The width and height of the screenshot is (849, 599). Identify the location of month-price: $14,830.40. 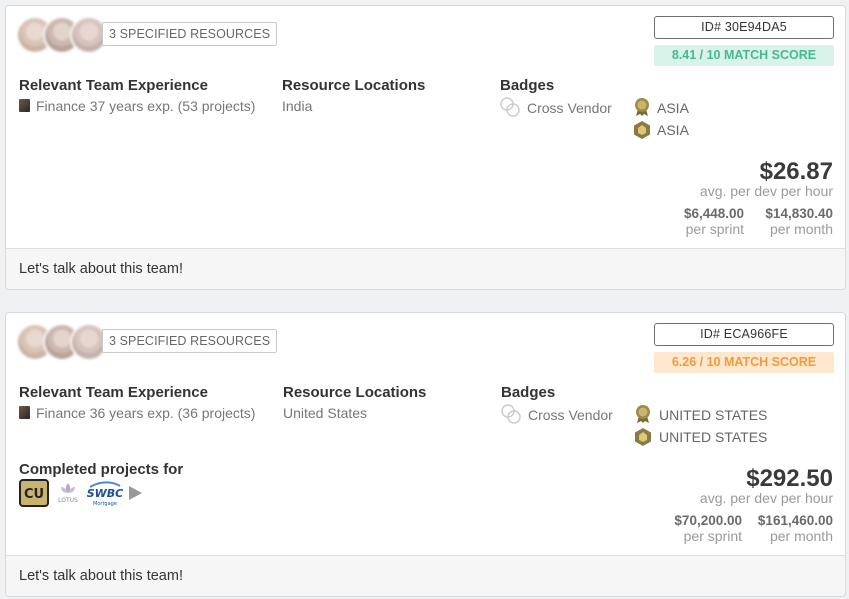
(799, 213).